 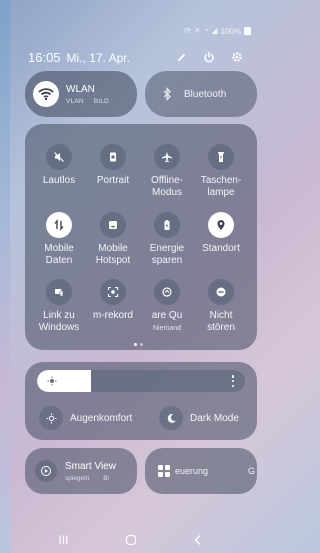 I want to click on brightness-slider, so click(x=141, y=381).